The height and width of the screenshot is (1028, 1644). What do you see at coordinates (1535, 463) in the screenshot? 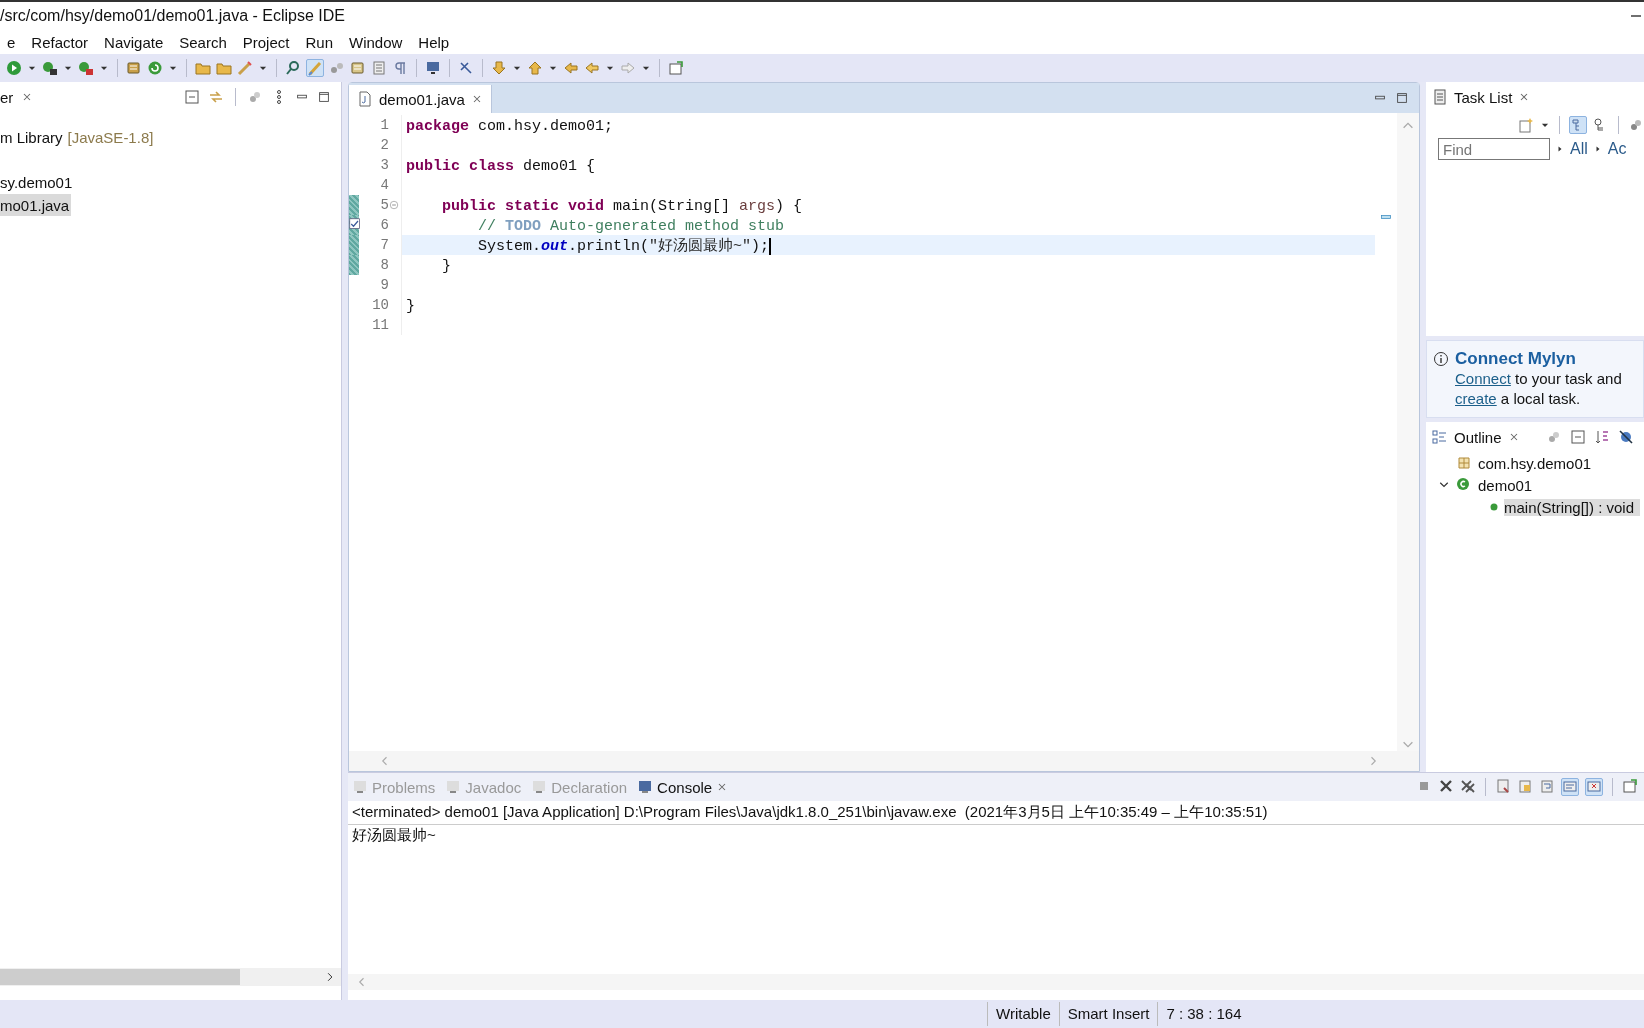
I see `outline-item: com.hsy.demo01` at bounding box center [1535, 463].